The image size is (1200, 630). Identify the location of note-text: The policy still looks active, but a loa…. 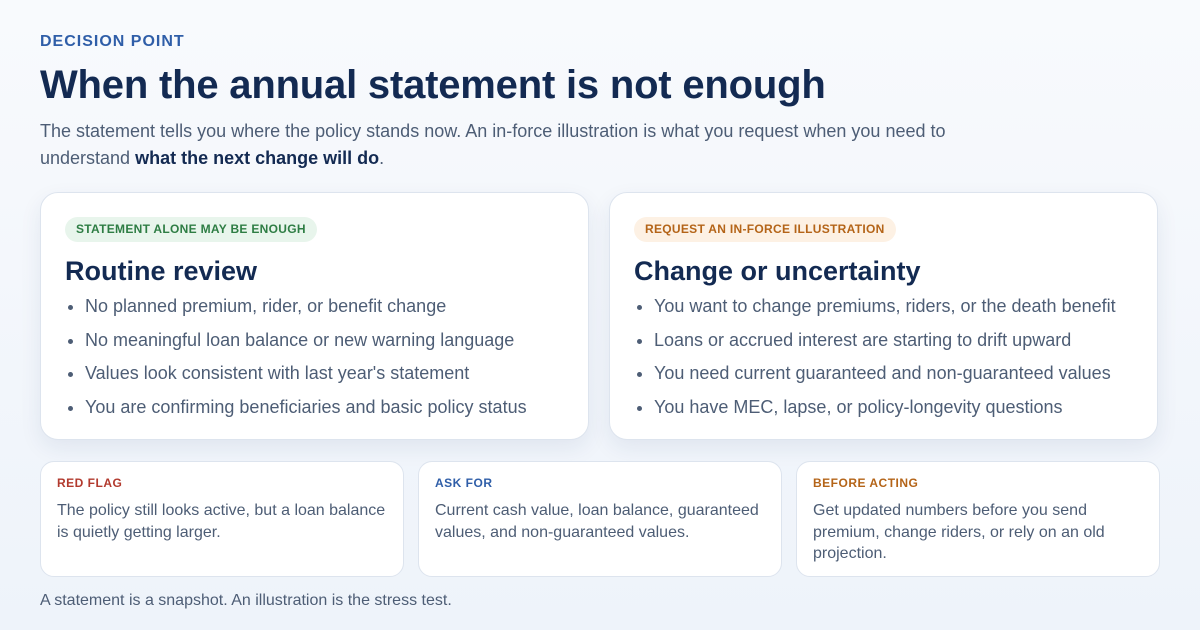
(221, 521).